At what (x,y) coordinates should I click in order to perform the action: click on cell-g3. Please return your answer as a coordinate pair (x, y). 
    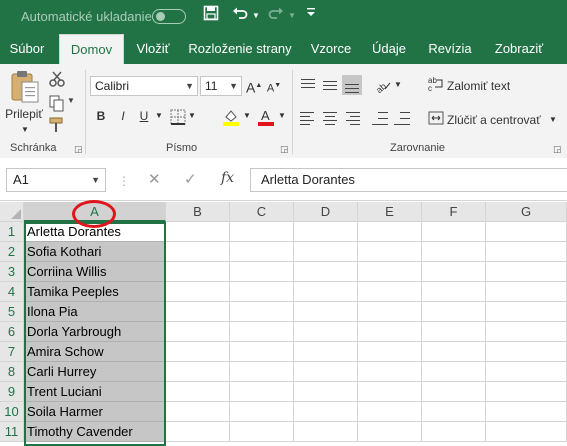
    Looking at the image, I should click on (526, 272).